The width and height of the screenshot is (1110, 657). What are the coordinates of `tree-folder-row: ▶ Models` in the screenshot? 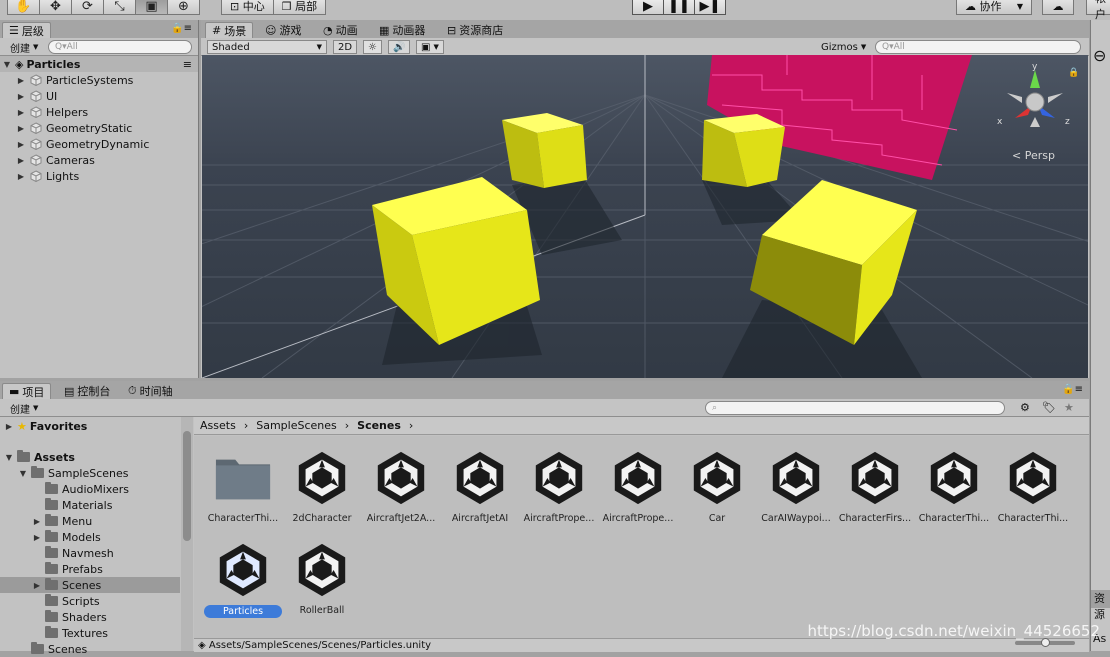 It's located at (90, 537).